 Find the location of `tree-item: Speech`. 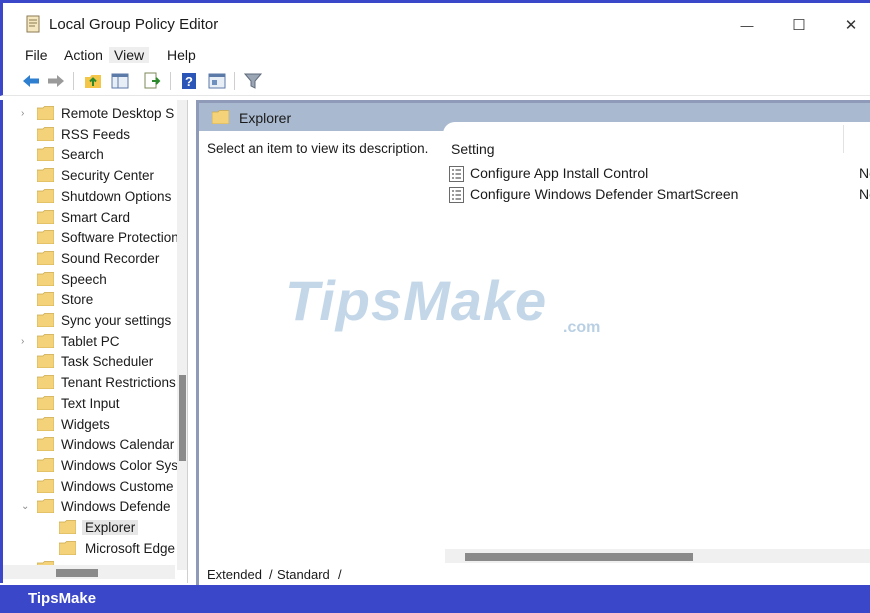

tree-item: Speech is located at coordinates (107, 280).